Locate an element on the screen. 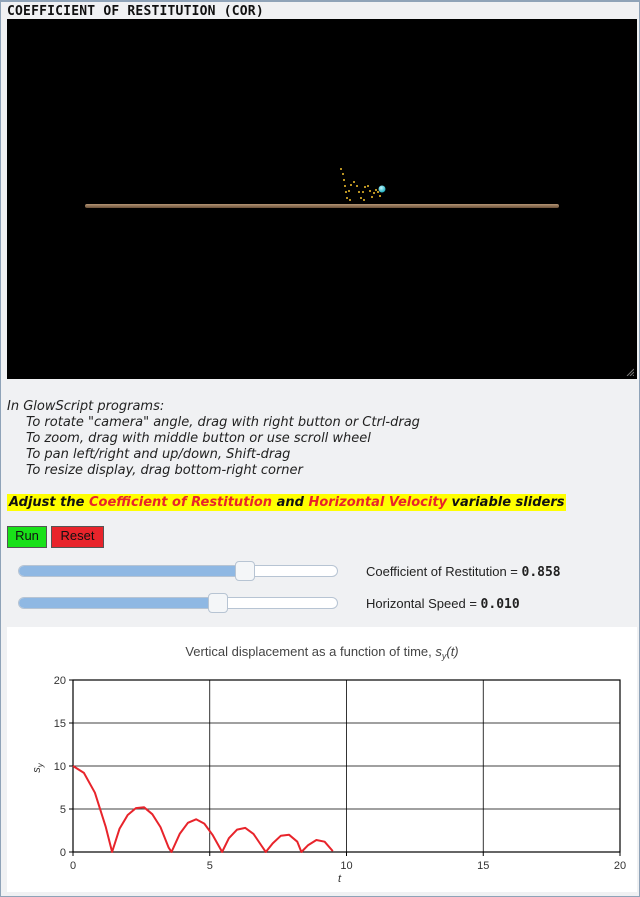 This screenshot has height=897, width=640. x-tick-label: 15 is located at coordinates (483, 866).